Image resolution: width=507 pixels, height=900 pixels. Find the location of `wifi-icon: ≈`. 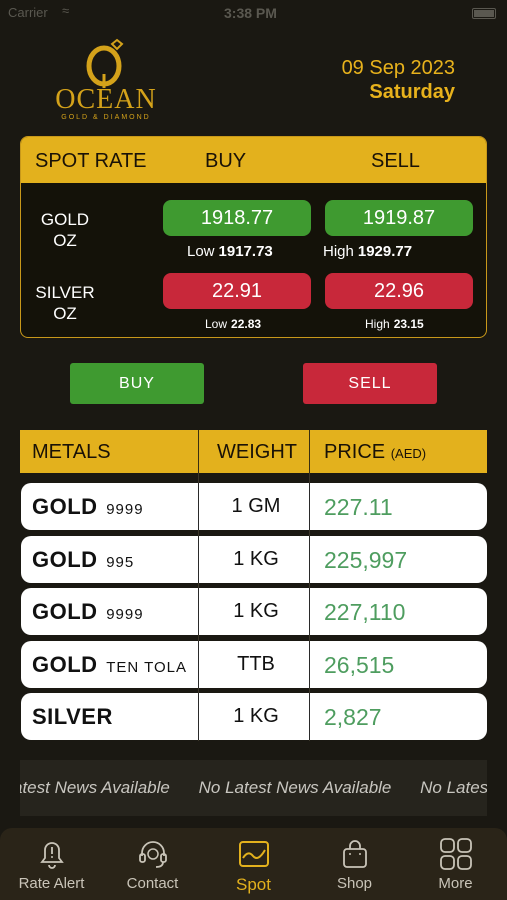

wifi-icon: ≈ is located at coordinates (66, 10).